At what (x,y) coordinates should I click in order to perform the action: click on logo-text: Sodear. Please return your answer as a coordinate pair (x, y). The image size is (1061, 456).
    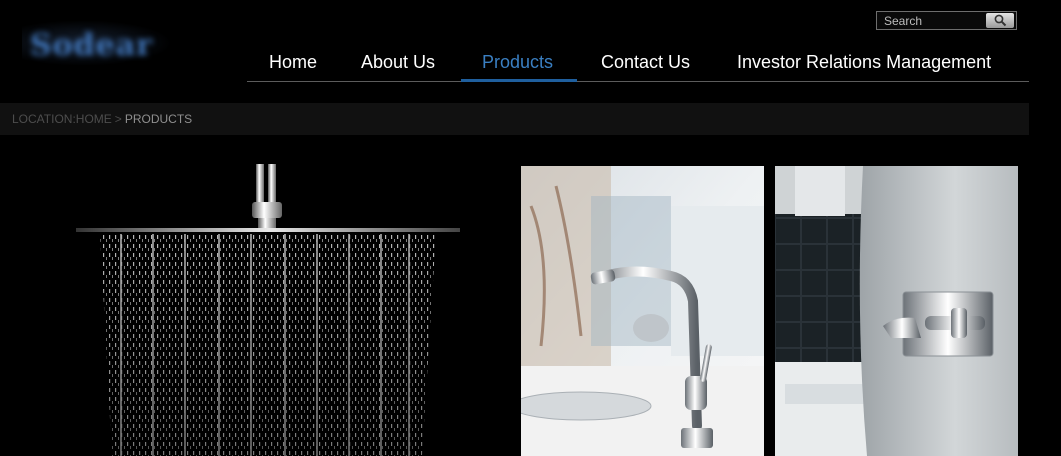
    Looking at the image, I should click on (91, 45).